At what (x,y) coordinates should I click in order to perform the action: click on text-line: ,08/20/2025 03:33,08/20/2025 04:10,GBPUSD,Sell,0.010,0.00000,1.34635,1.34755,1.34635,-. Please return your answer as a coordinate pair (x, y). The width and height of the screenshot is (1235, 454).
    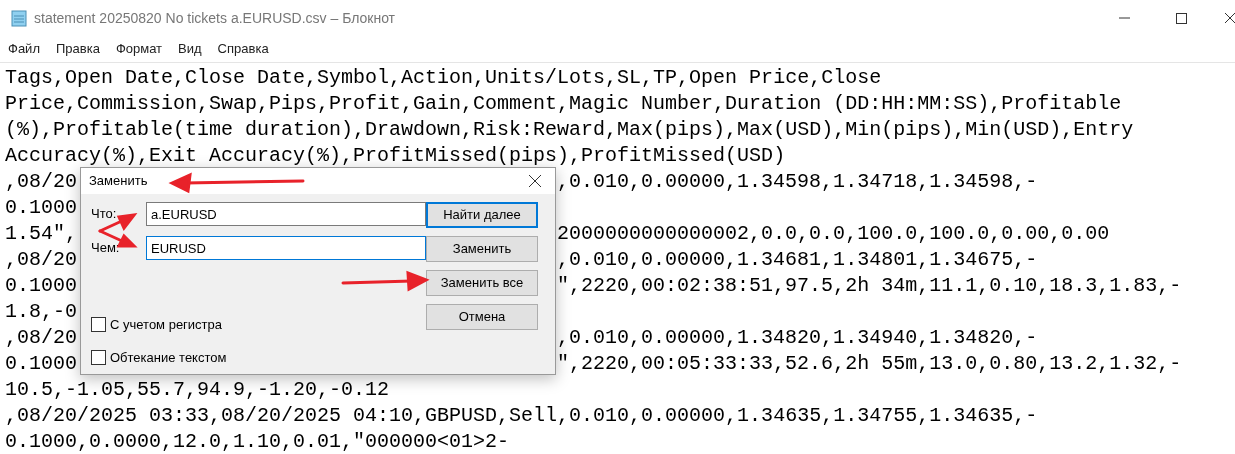
    Looking at the image, I should click on (521, 415).